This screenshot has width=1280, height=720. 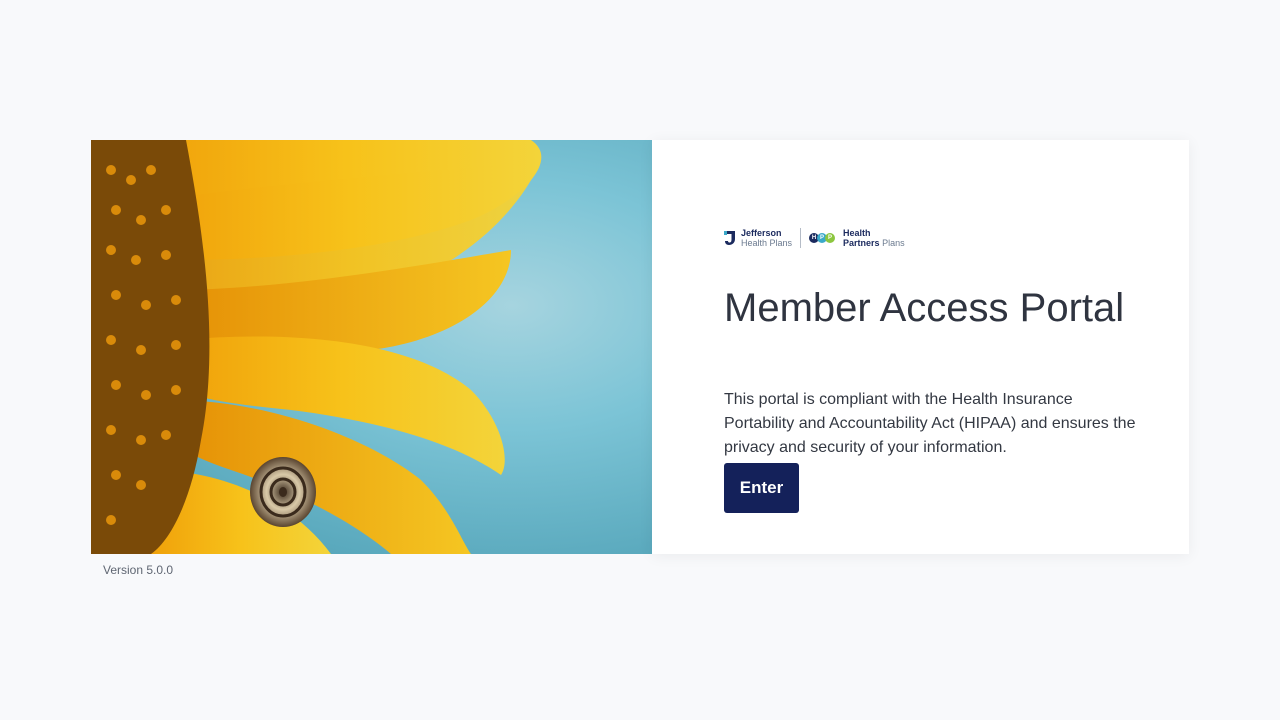 I want to click on snail, so click(x=283, y=492).